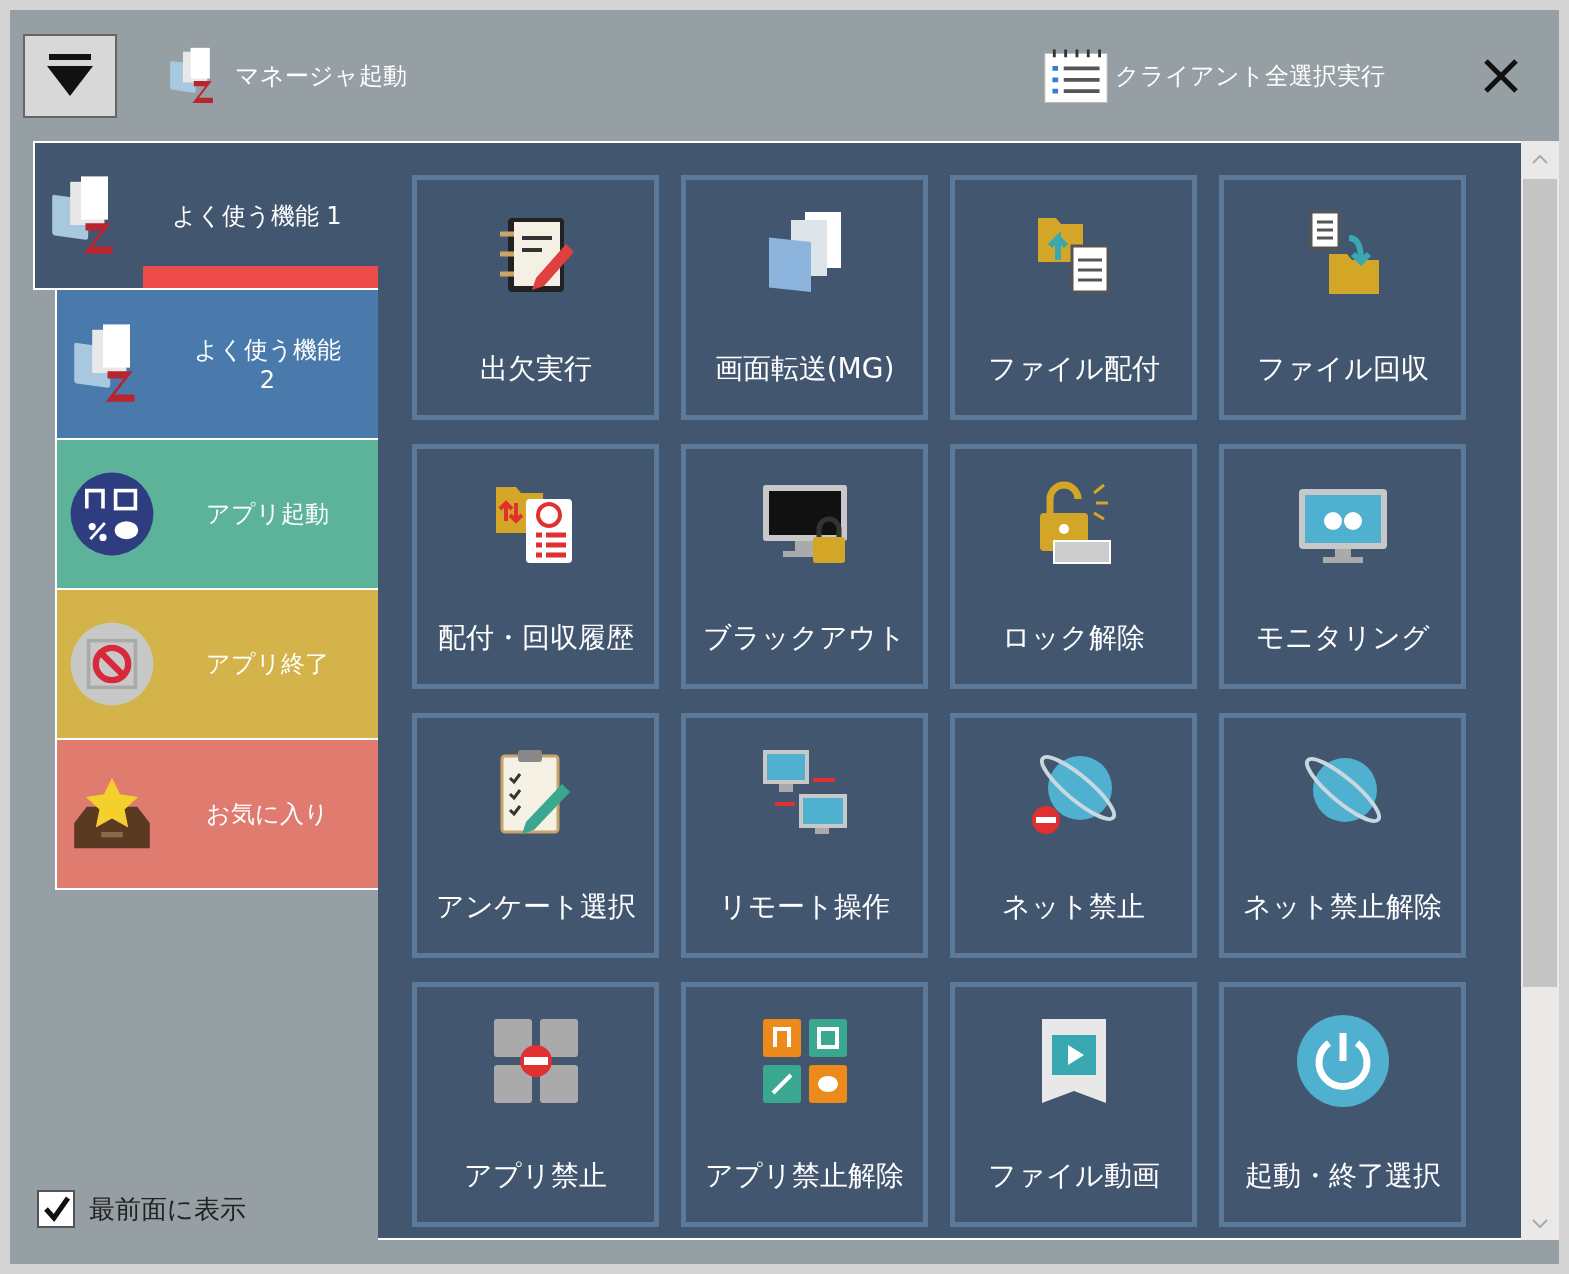 The width and height of the screenshot is (1569, 1274). I want to click on caret-icon, so click(70, 75).